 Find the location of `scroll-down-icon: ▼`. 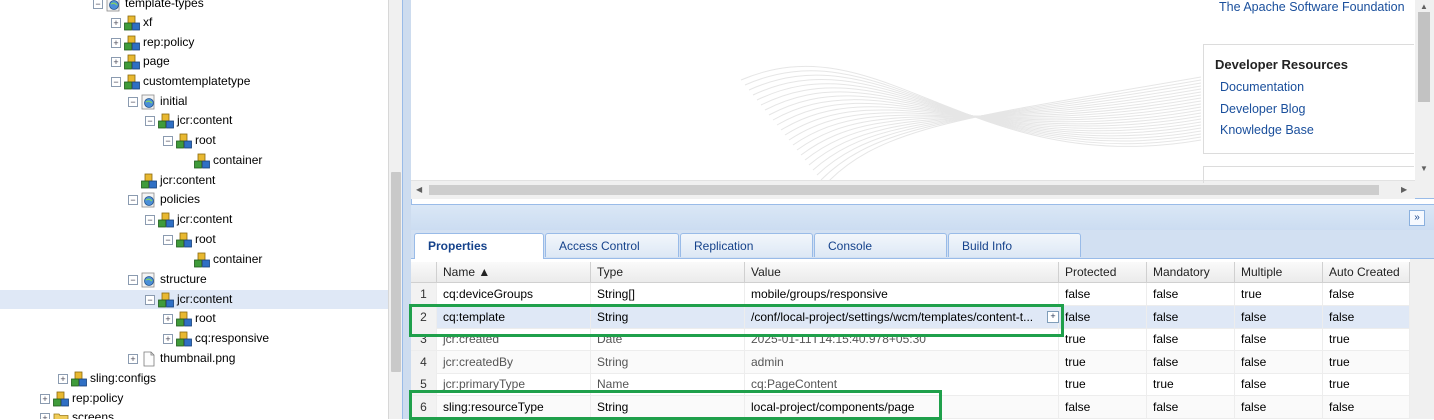

scroll-down-icon: ▼ is located at coordinates (1424, 168).